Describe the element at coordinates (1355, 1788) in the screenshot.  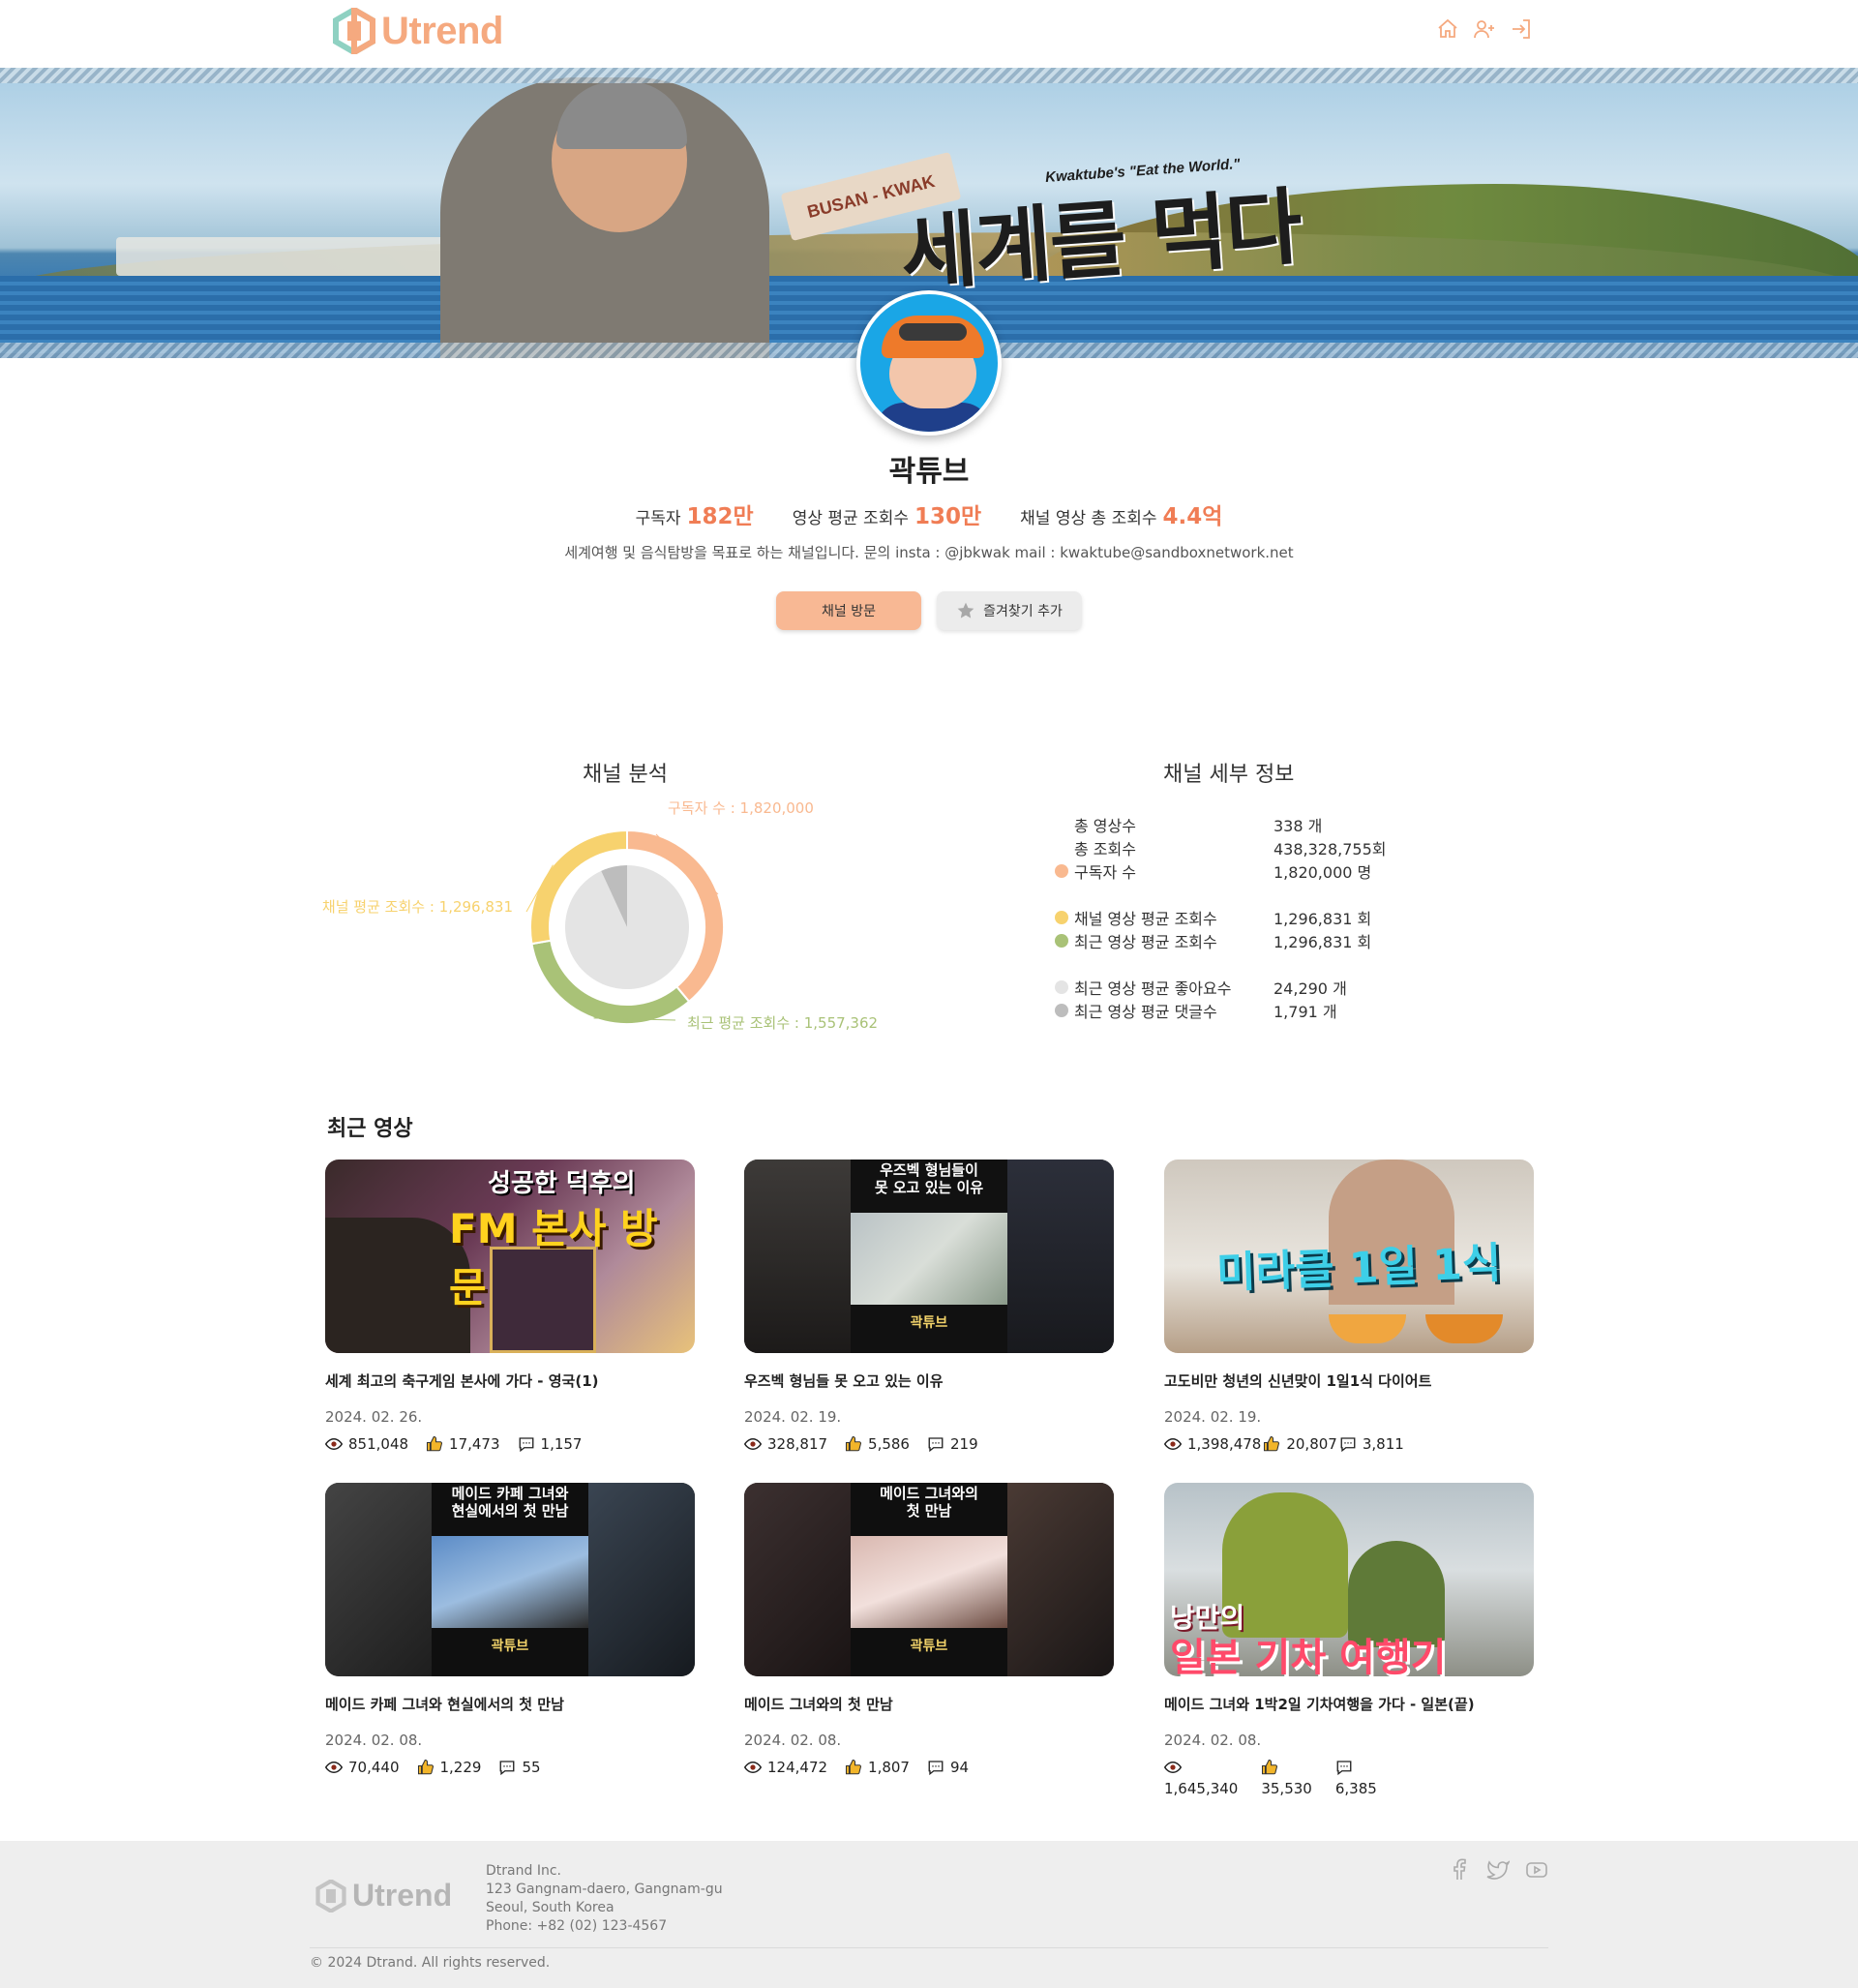
I see `comment-count: 6,385` at that location.